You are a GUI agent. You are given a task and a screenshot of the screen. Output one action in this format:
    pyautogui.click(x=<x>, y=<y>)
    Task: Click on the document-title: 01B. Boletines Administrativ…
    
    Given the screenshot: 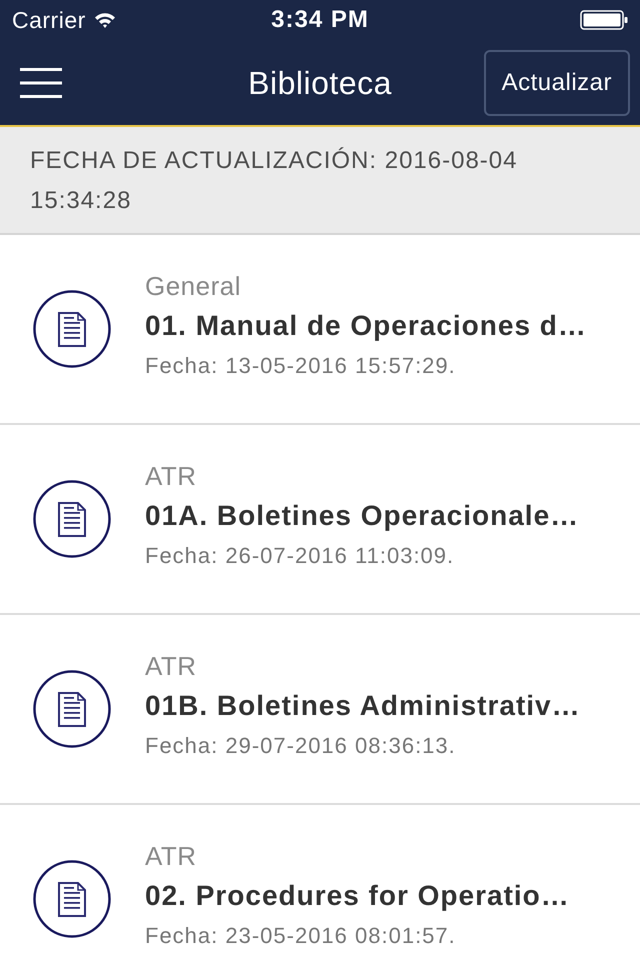 What is the action you would take?
    pyautogui.click(x=363, y=706)
    